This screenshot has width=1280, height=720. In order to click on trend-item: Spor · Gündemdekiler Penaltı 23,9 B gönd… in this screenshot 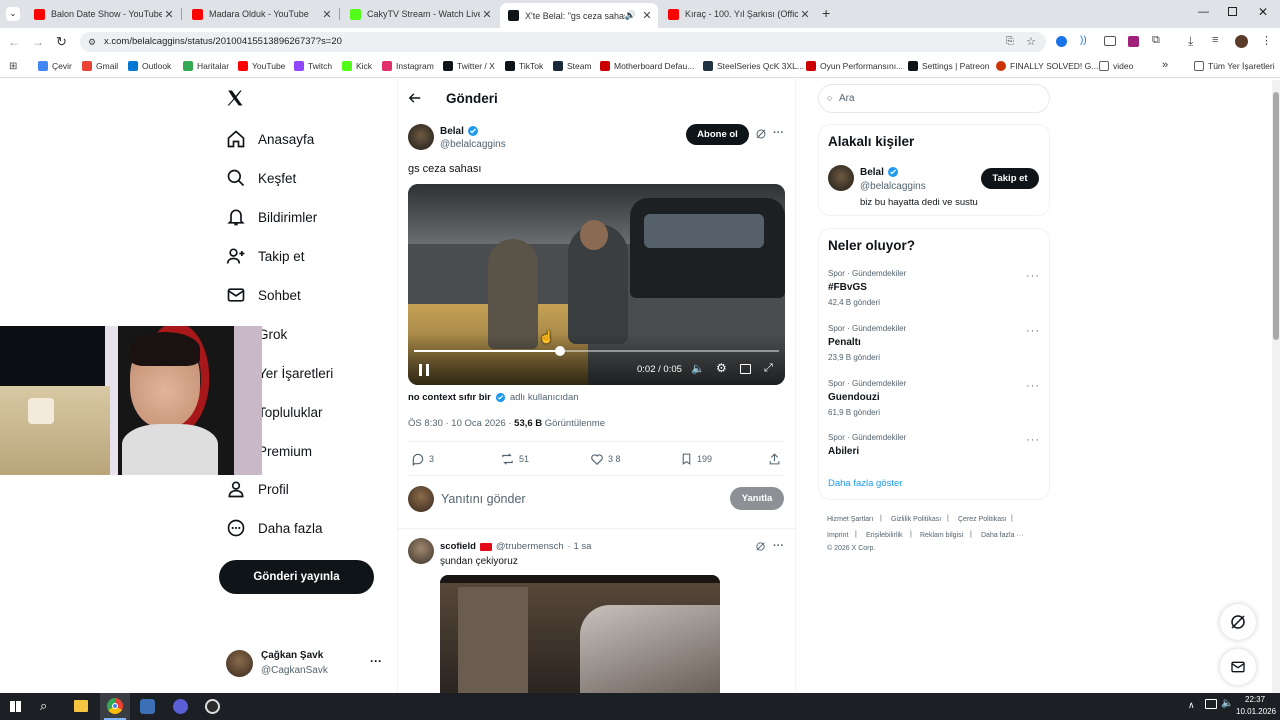, I will do `click(867, 343)`.